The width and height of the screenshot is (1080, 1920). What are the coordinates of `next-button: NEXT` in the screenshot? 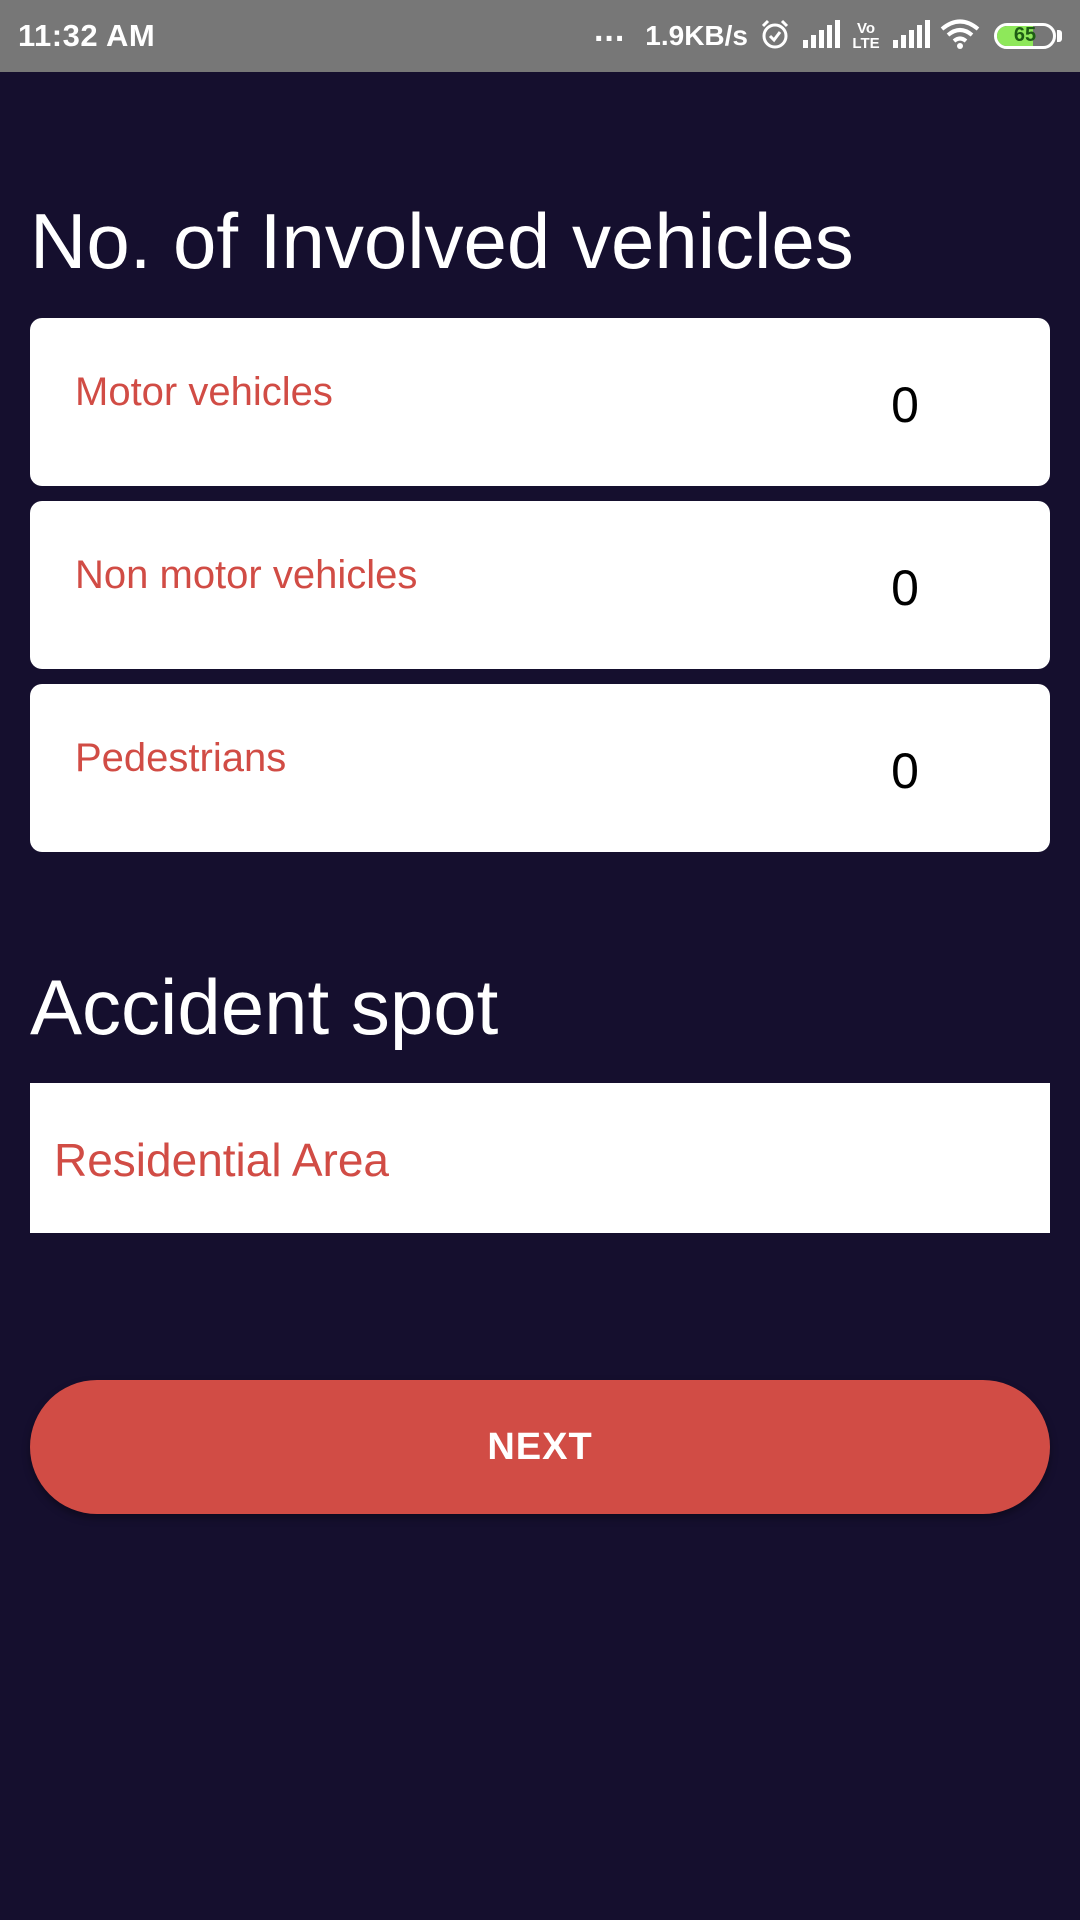 It's located at (540, 1447).